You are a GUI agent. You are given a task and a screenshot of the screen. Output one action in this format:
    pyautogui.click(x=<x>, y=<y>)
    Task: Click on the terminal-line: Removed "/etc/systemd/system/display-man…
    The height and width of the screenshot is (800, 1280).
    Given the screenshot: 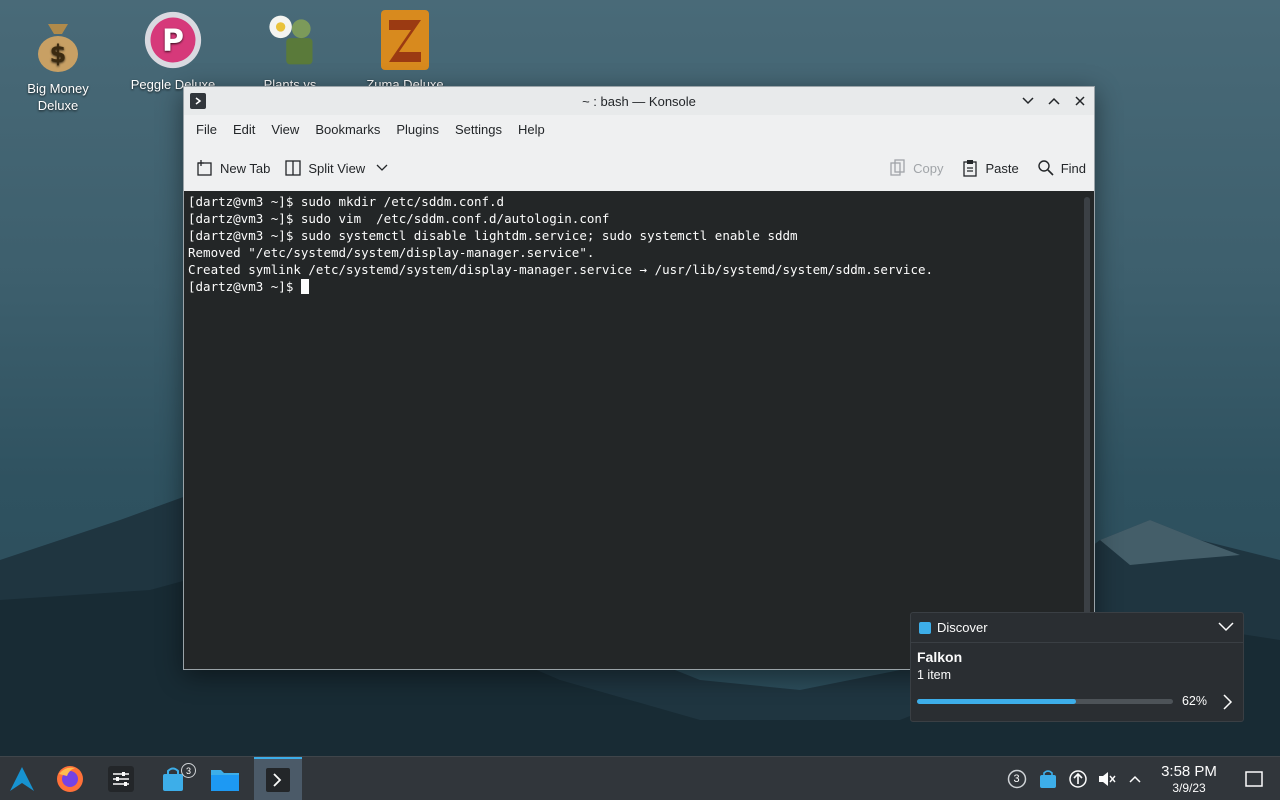 What is the action you would take?
    pyautogui.click(x=391, y=252)
    